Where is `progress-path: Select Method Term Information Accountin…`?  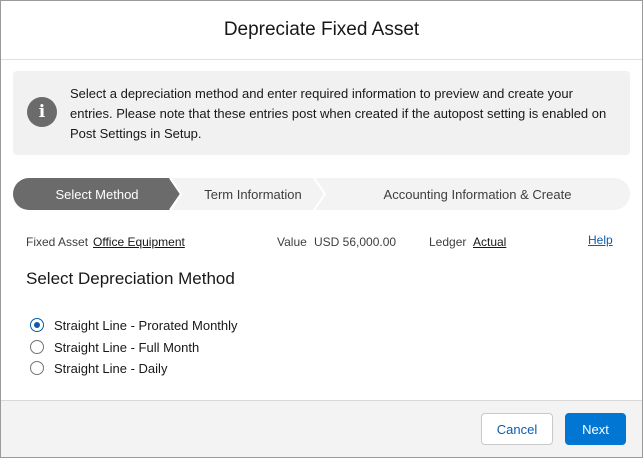 progress-path: Select Method Term Information Accountin… is located at coordinates (321, 194).